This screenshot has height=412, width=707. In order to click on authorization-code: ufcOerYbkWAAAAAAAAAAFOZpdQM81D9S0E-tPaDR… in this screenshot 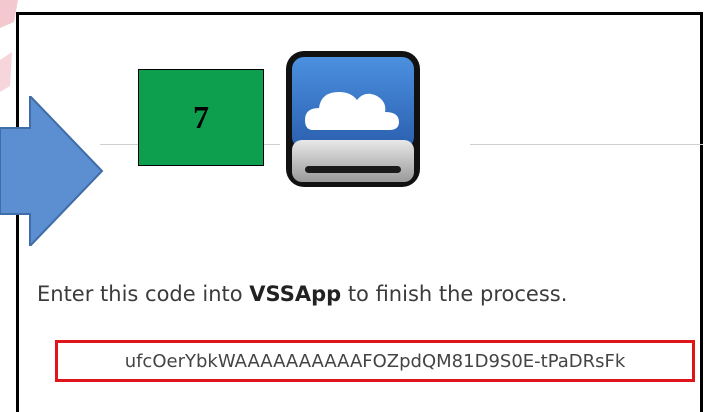, I will do `click(375, 361)`.